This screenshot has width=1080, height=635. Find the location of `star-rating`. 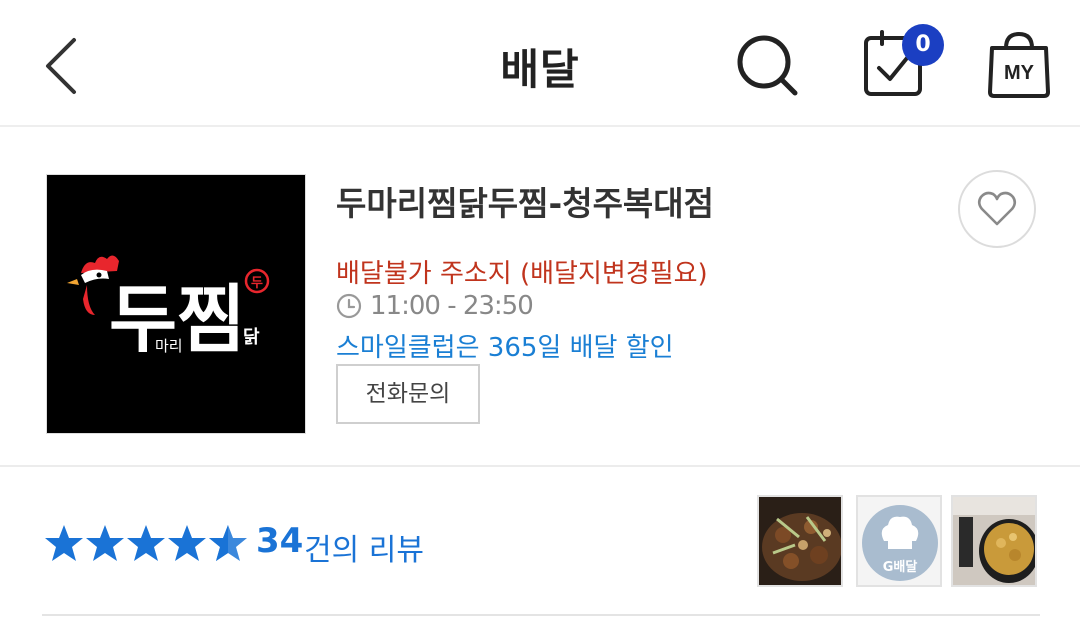

star-rating is located at coordinates (146, 543).